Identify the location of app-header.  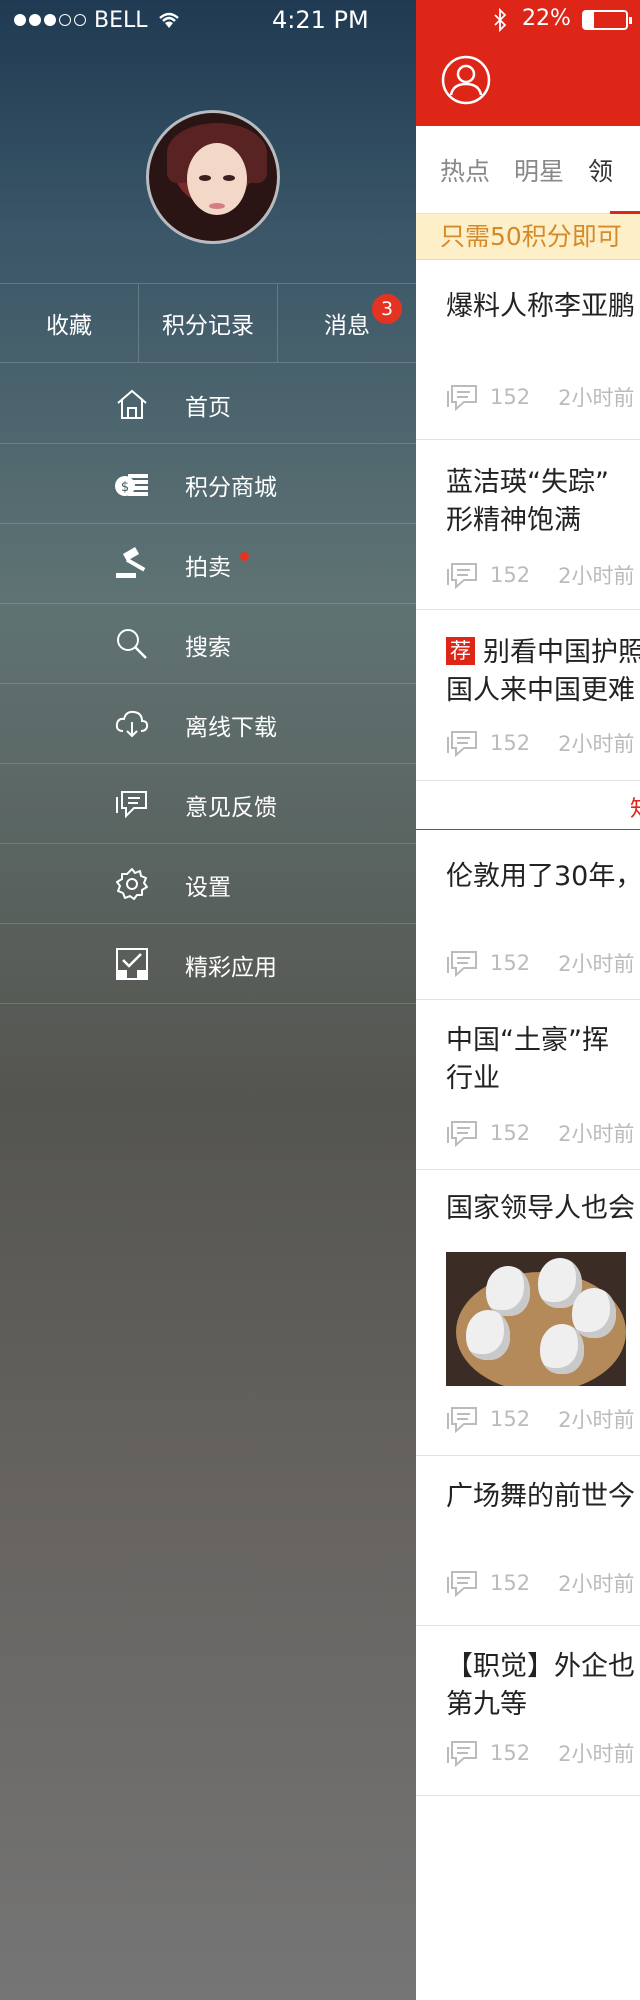
(528, 83).